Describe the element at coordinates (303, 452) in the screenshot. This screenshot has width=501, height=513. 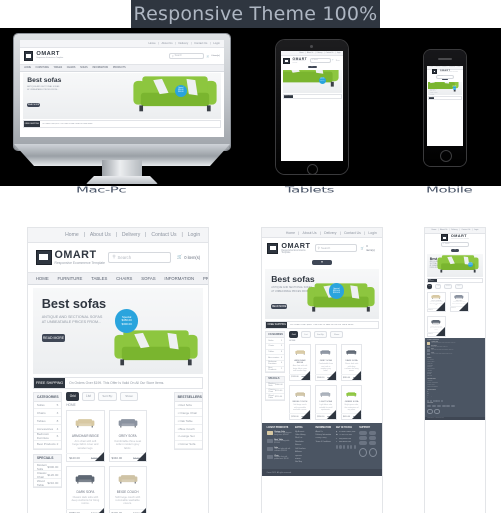
I see `footer-link: Affiliates` at that location.